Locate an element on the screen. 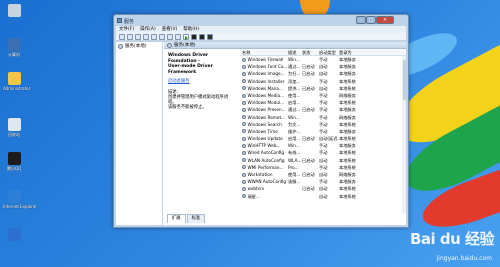 This screenshot has height=267, width=500. help-icon is located at coordinates (170, 37).